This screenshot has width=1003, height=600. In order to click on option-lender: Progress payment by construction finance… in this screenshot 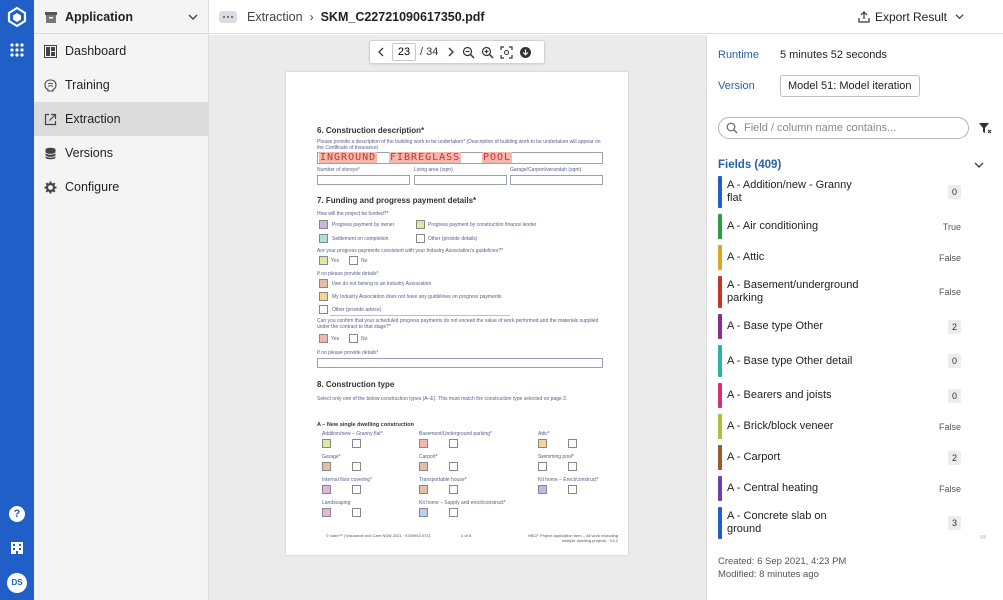, I will do `click(482, 225)`.